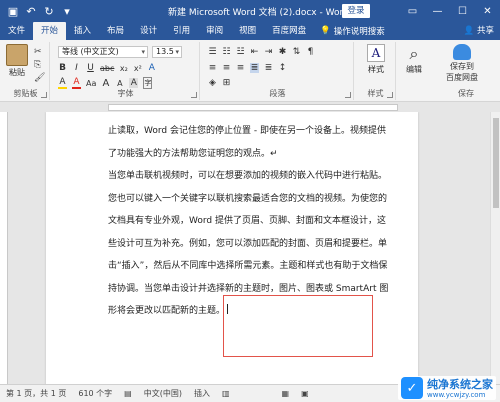  Describe the element at coordinates (105, 83) in the screenshot. I see `grow-font-button: A` at that location.